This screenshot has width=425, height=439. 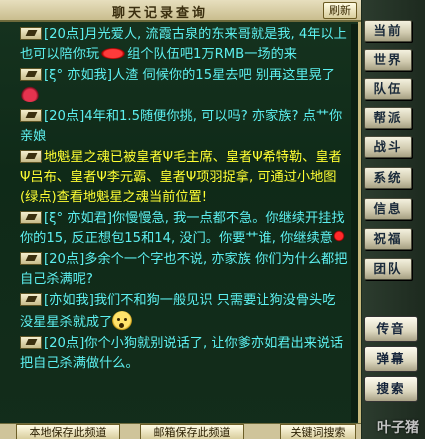 What do you see at coordinates (318, 431) in the screenshot?
I see `keyword-search-button: 关键词搜索` at bounding box center [318, 431].